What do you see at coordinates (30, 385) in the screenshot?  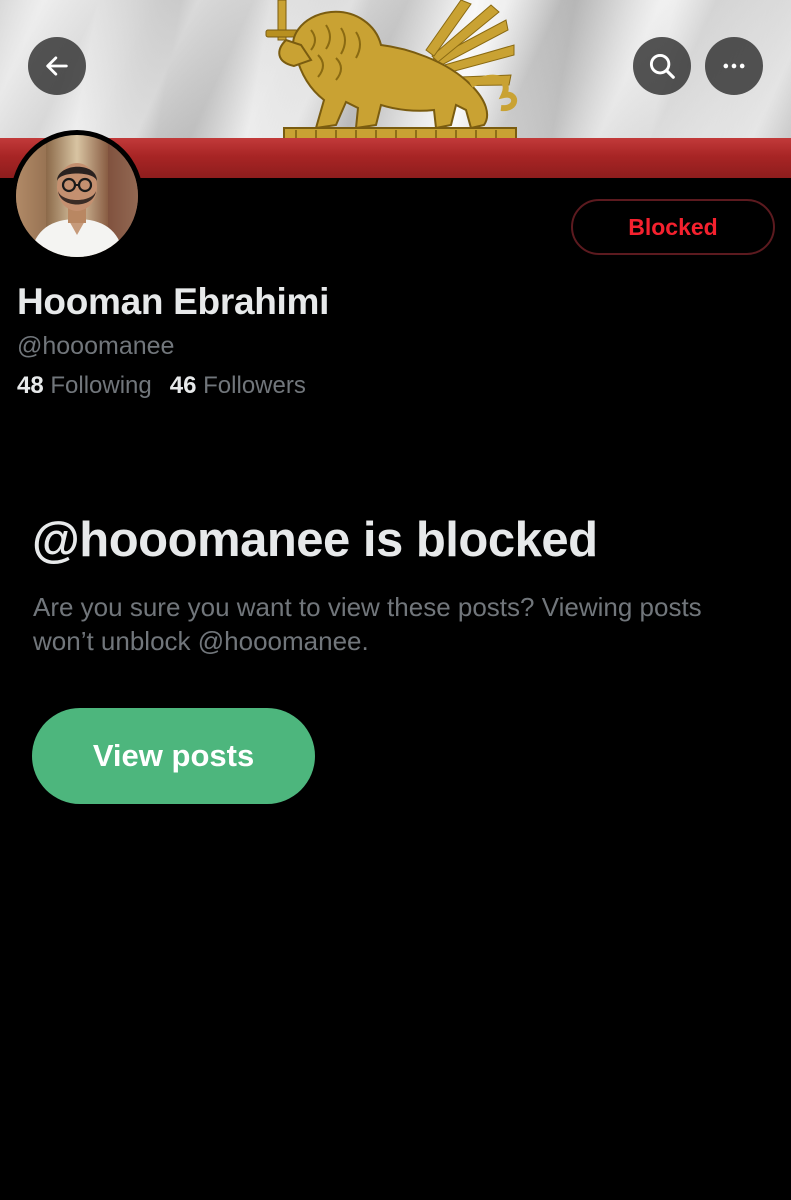 I see `following-count: 48` at bounding box center [30, 385].